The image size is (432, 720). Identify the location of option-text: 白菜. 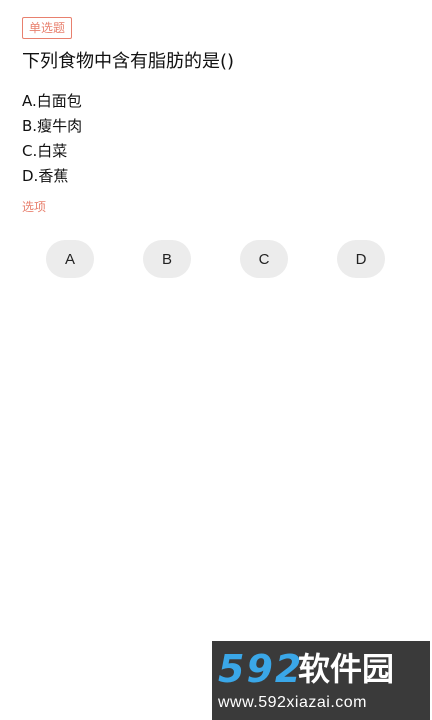
(52, 151).